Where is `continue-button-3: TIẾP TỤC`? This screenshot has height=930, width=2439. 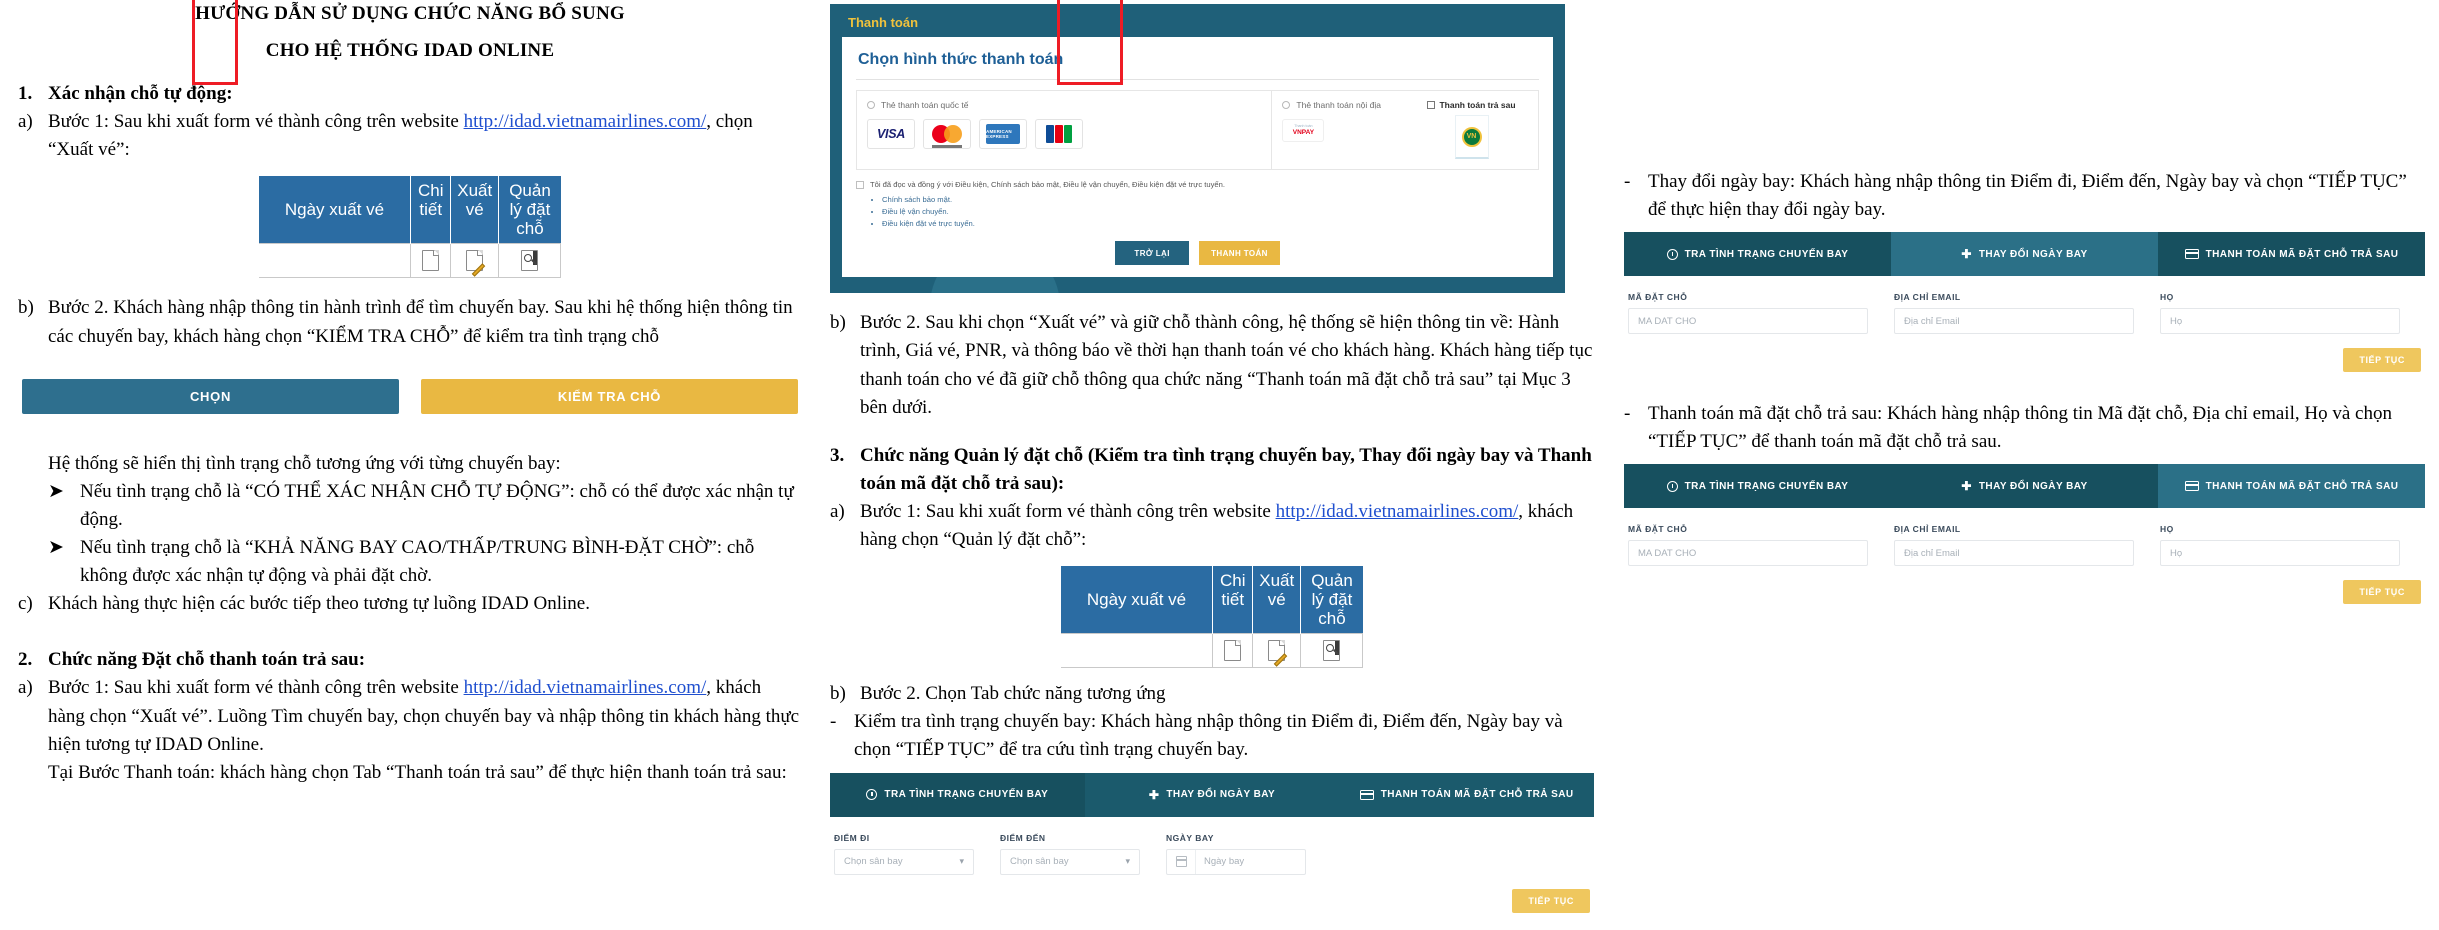
continue-button-3: TIẾP TỤC is located at coordinates (2382, 592).